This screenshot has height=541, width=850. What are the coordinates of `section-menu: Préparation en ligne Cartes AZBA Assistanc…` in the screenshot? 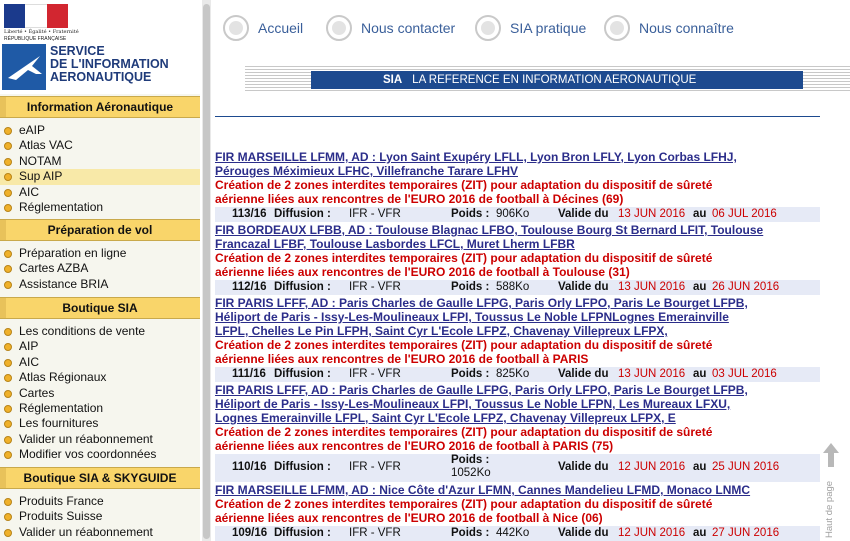 It's located at (100, 269).